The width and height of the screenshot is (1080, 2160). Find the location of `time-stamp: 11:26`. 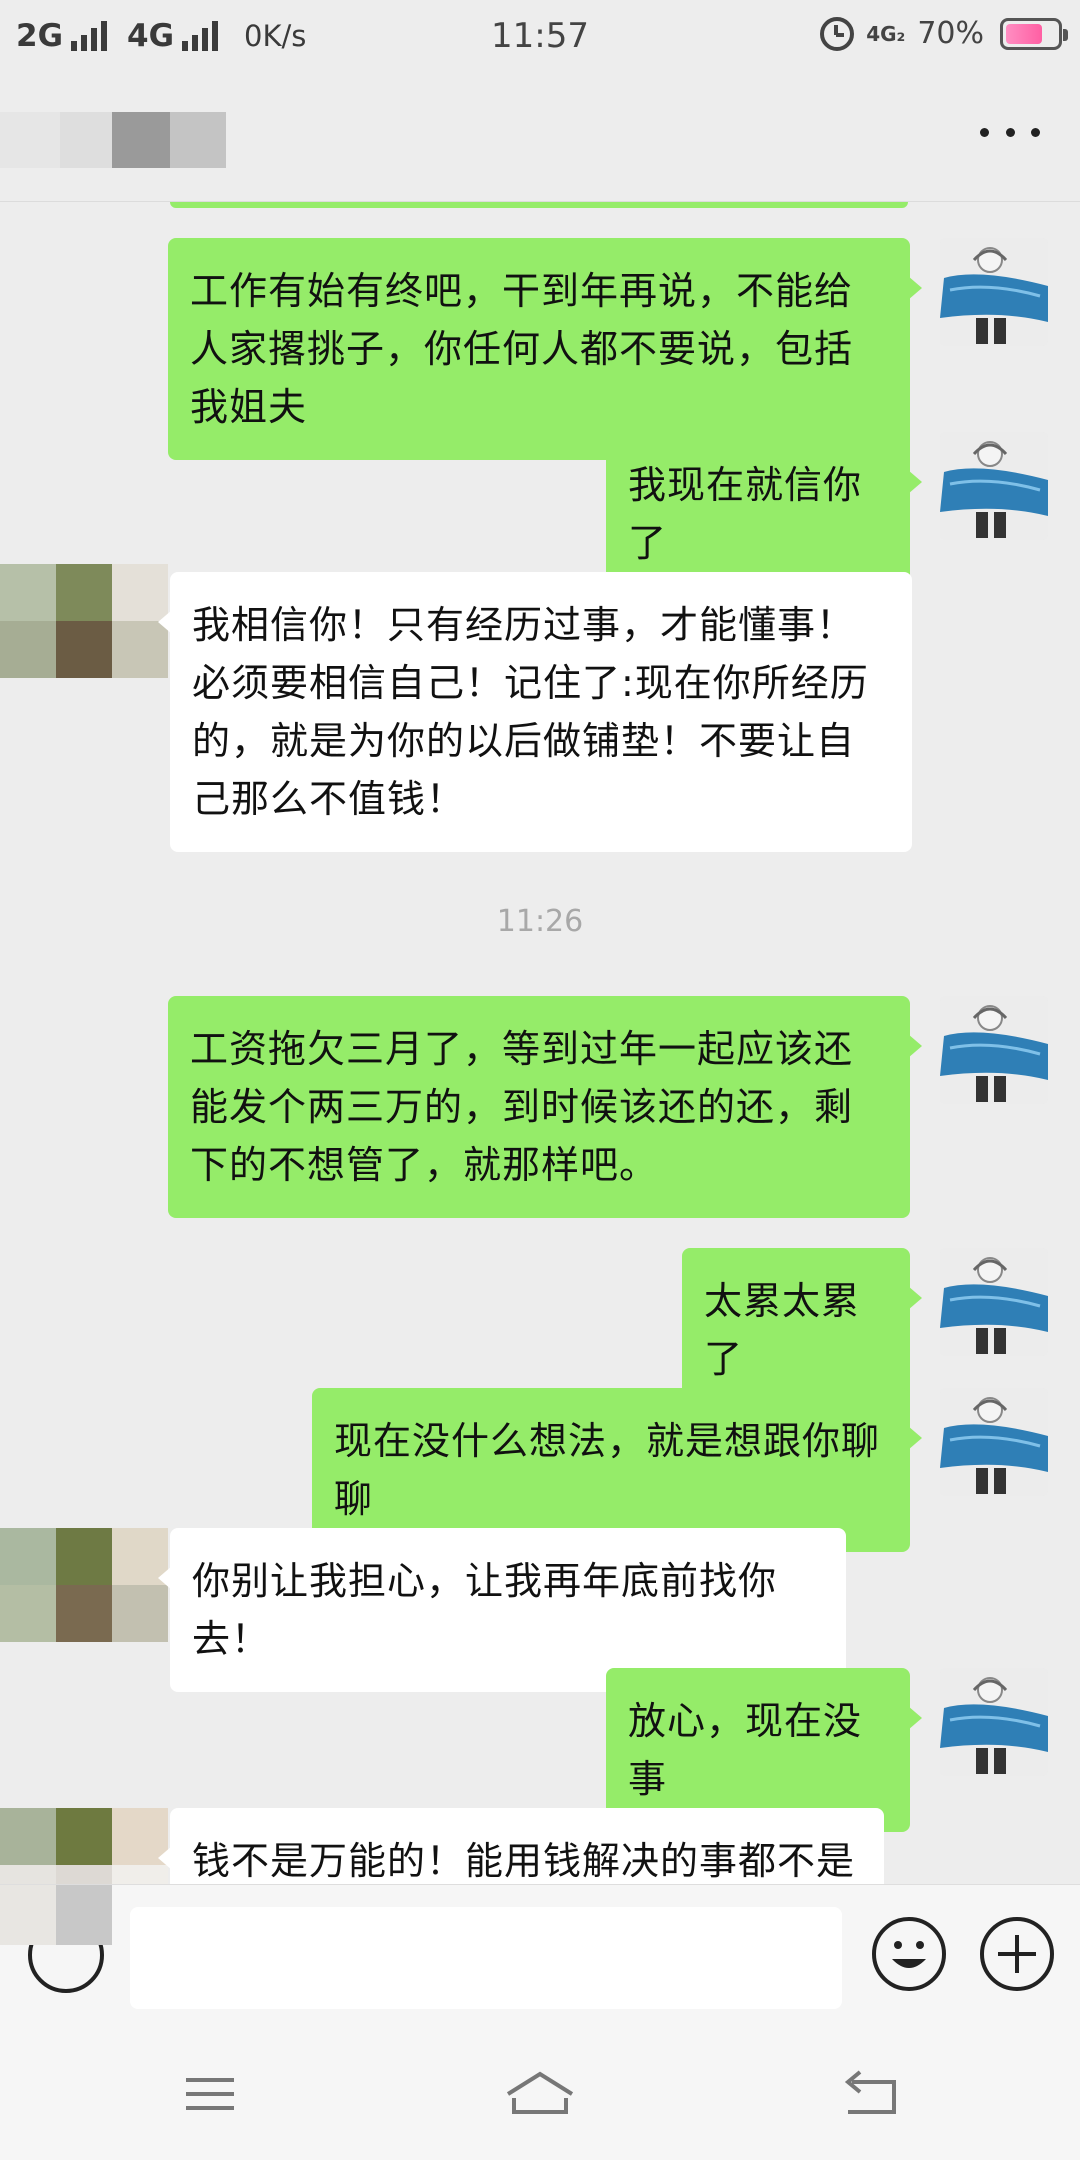

time-stamp: 11:26 is located at coordinates (540, 921).